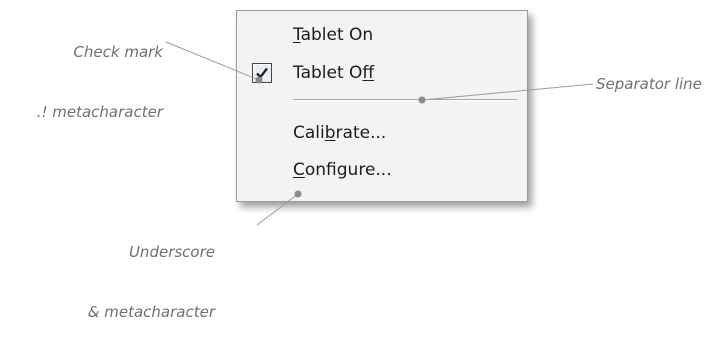  I want to click on menu-item-label-post: ablet On, so click(337, 35).